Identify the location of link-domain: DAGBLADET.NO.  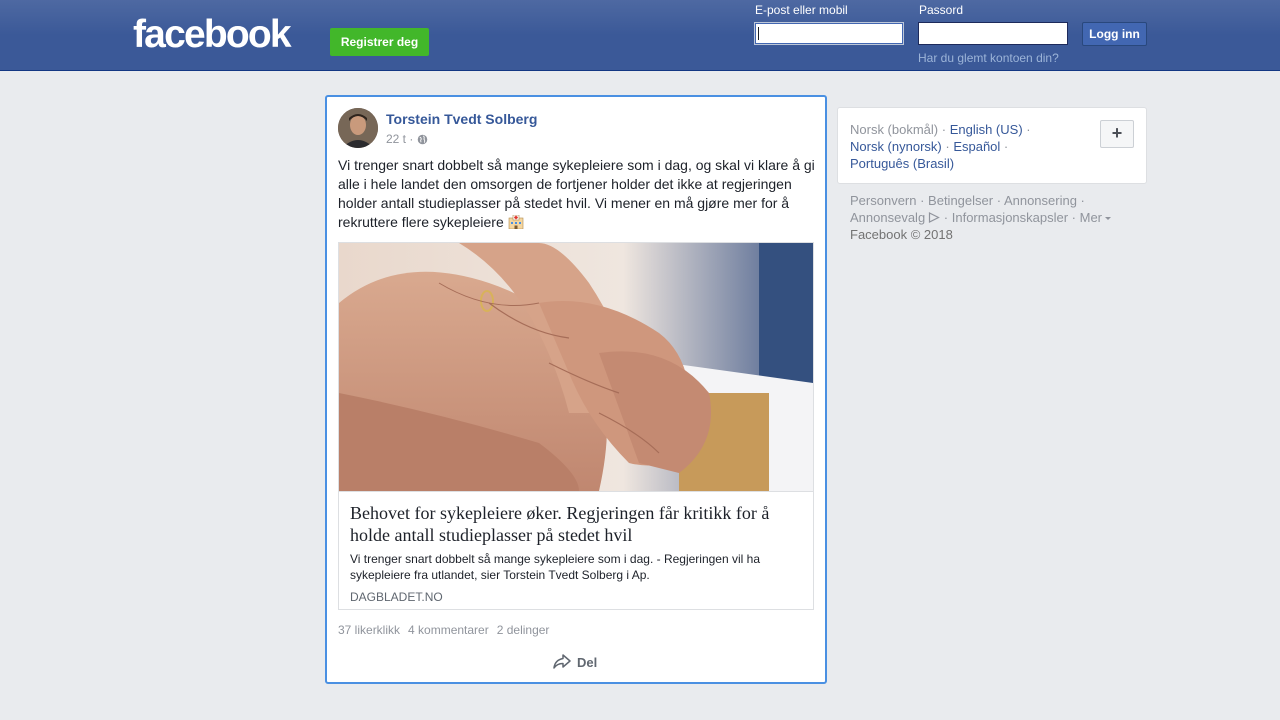
(396, 597).